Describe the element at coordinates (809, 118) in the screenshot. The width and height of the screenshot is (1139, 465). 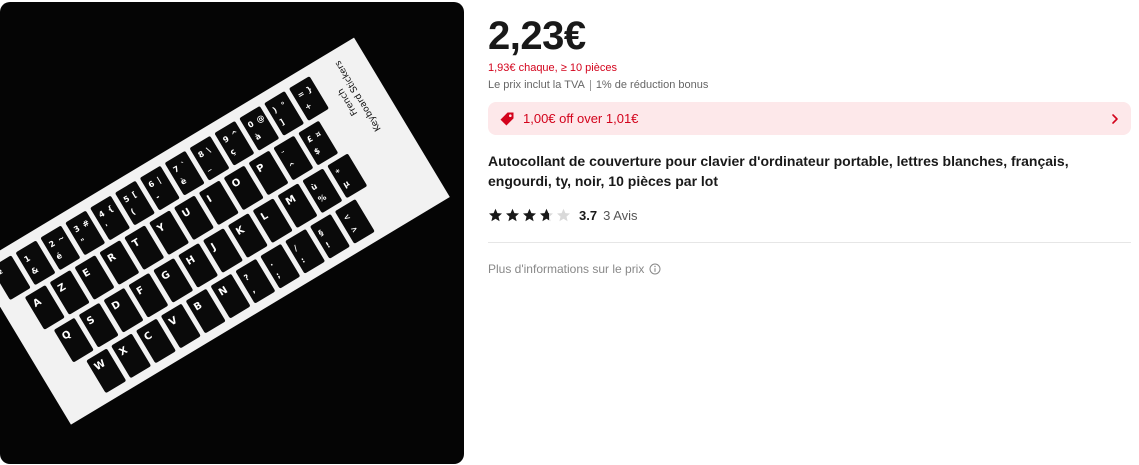
I see `coupon-banner: 1,00€ off over 1,01€` at that location.